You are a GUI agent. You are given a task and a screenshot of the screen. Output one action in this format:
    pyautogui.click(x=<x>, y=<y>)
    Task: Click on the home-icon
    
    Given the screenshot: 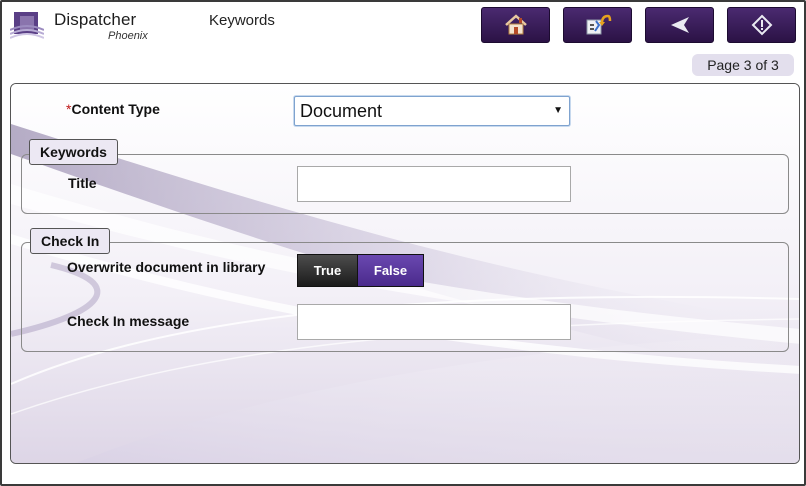 What is the action you would take?
    pyautogui.click(x=515, y=24)
    